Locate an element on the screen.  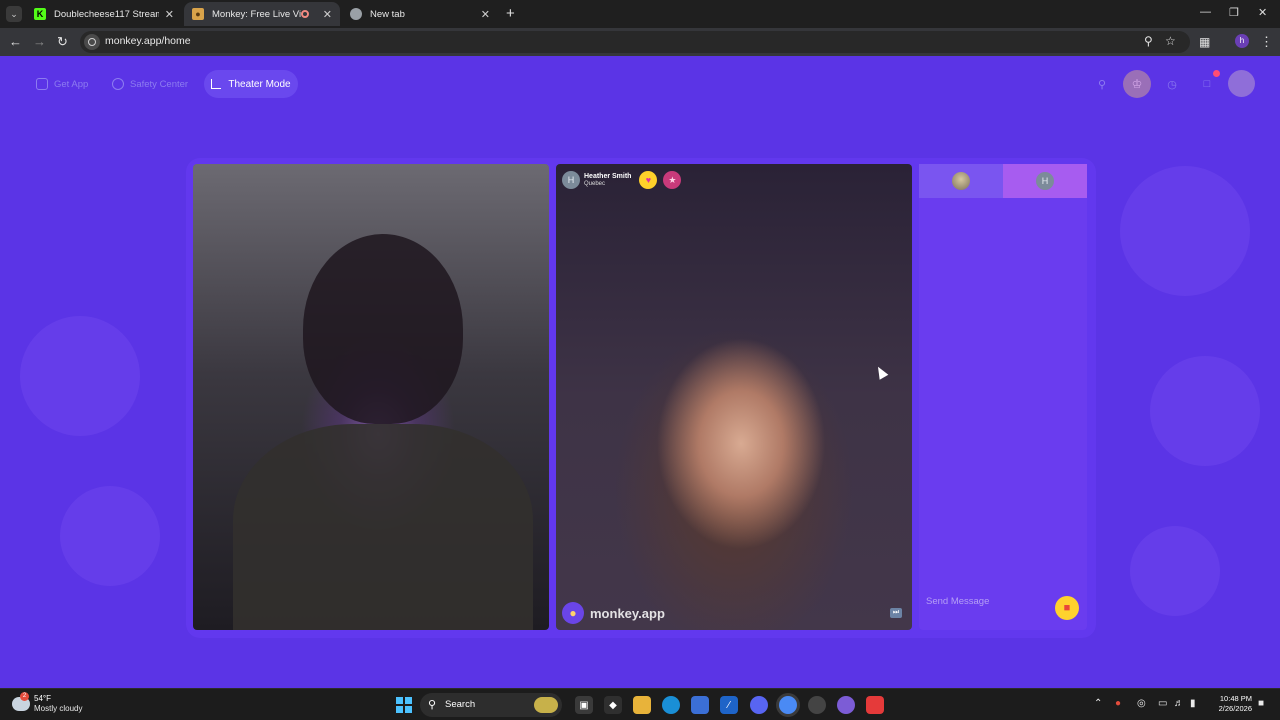
user-avatar is located at coordinates (1241, 83).